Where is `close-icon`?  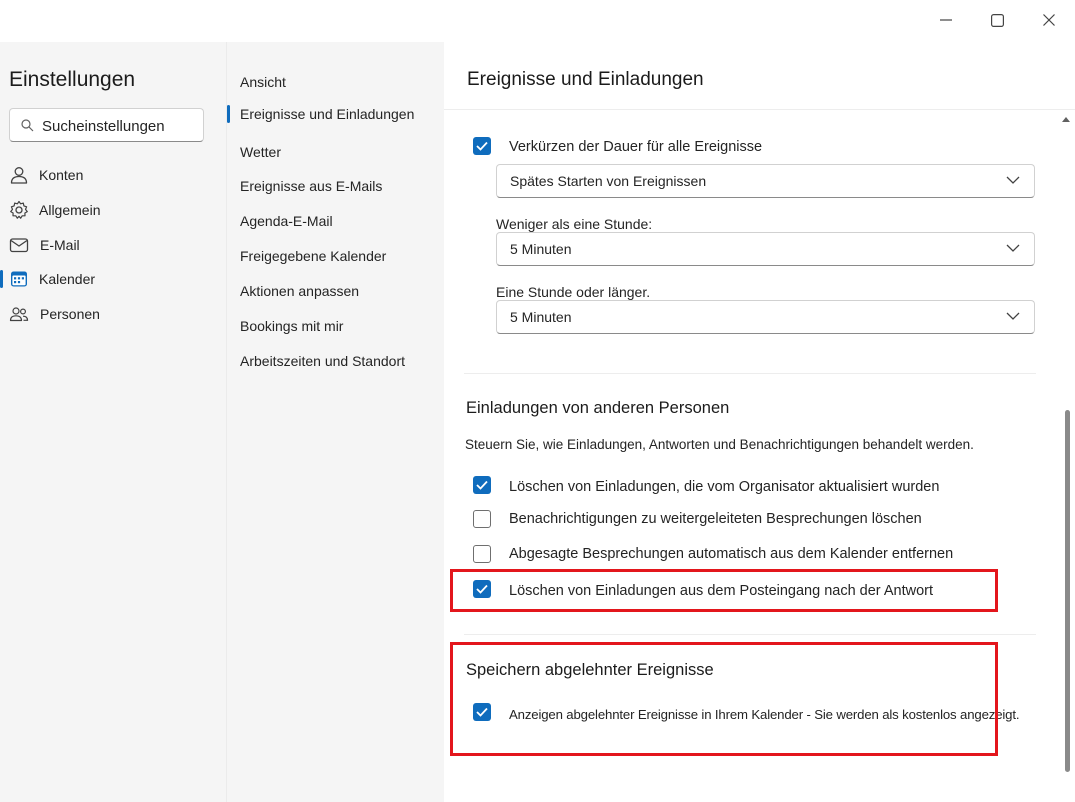 close-icon is located at coordinates (1049, 20).